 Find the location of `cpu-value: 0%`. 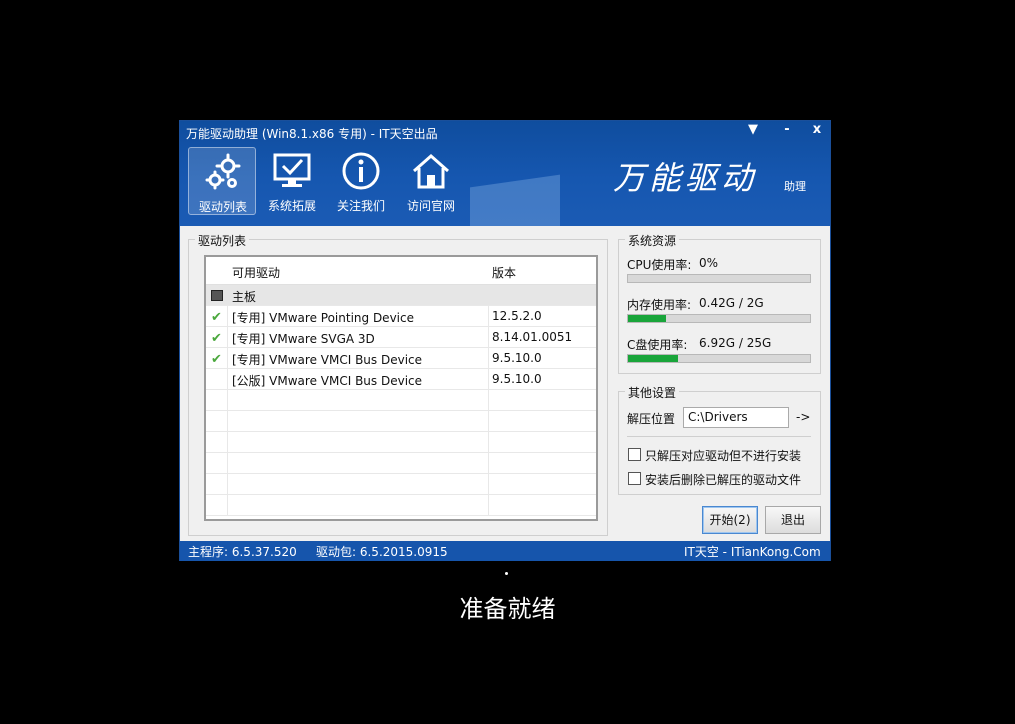

cpu-value: 0% is located at coordinates (709, 263).